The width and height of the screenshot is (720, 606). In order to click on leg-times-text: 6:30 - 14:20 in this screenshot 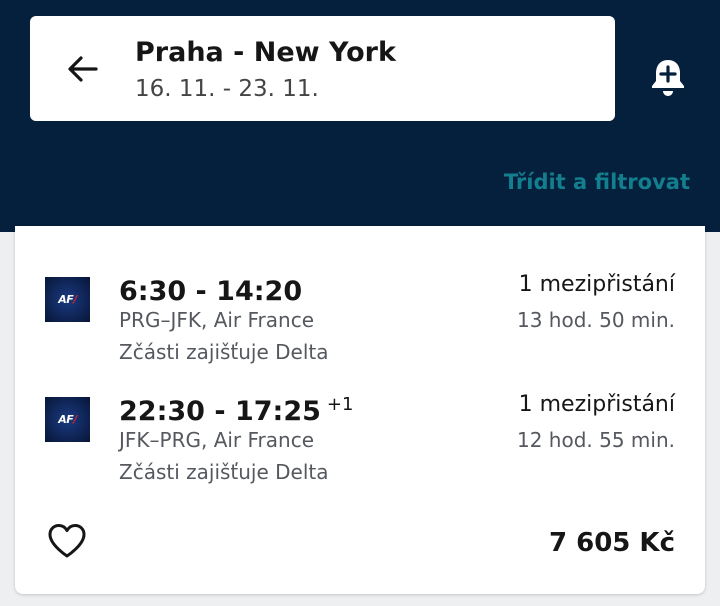, I will do `click(211, 291)`.